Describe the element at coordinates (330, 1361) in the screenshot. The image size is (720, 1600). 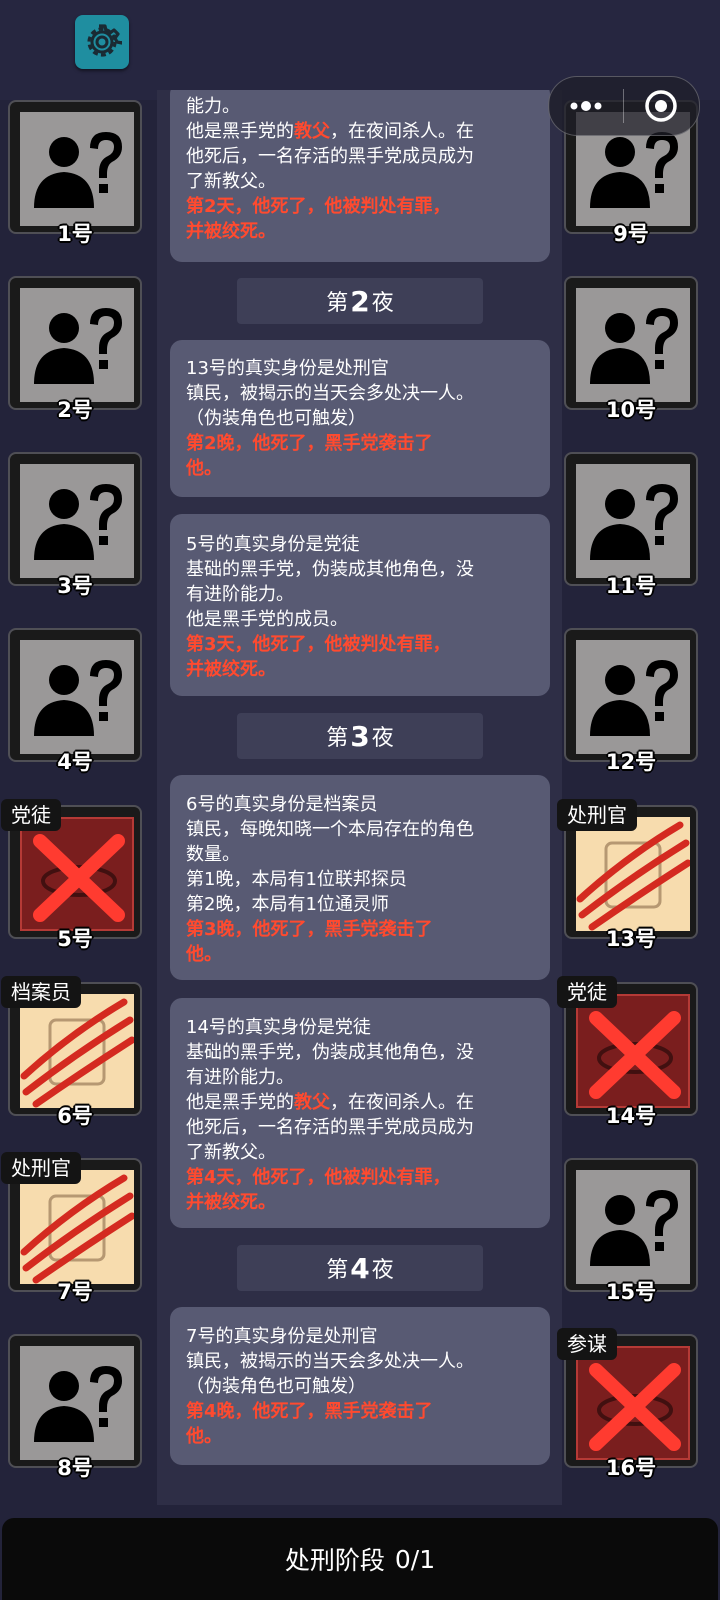
I see `log-line: 镇民，被揭示的当天会多处决一人。` at that location.